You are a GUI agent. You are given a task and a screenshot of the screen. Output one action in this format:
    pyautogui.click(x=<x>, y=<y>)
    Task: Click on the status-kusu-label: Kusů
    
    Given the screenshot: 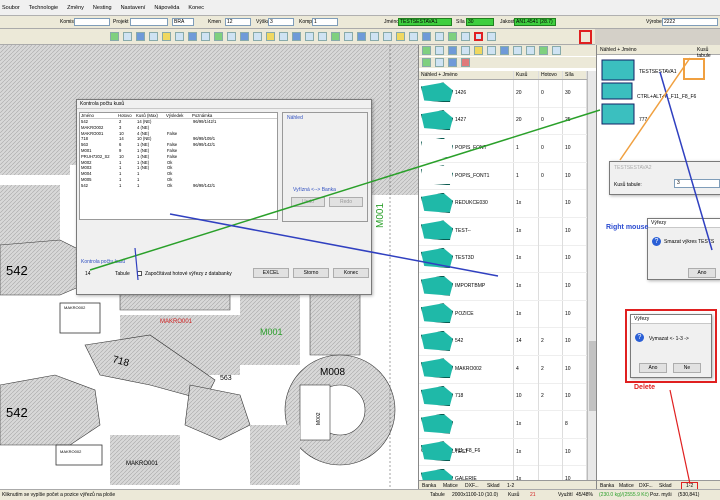 What is the action you would take?
    pyautogui.click(x=514, y=495)
    